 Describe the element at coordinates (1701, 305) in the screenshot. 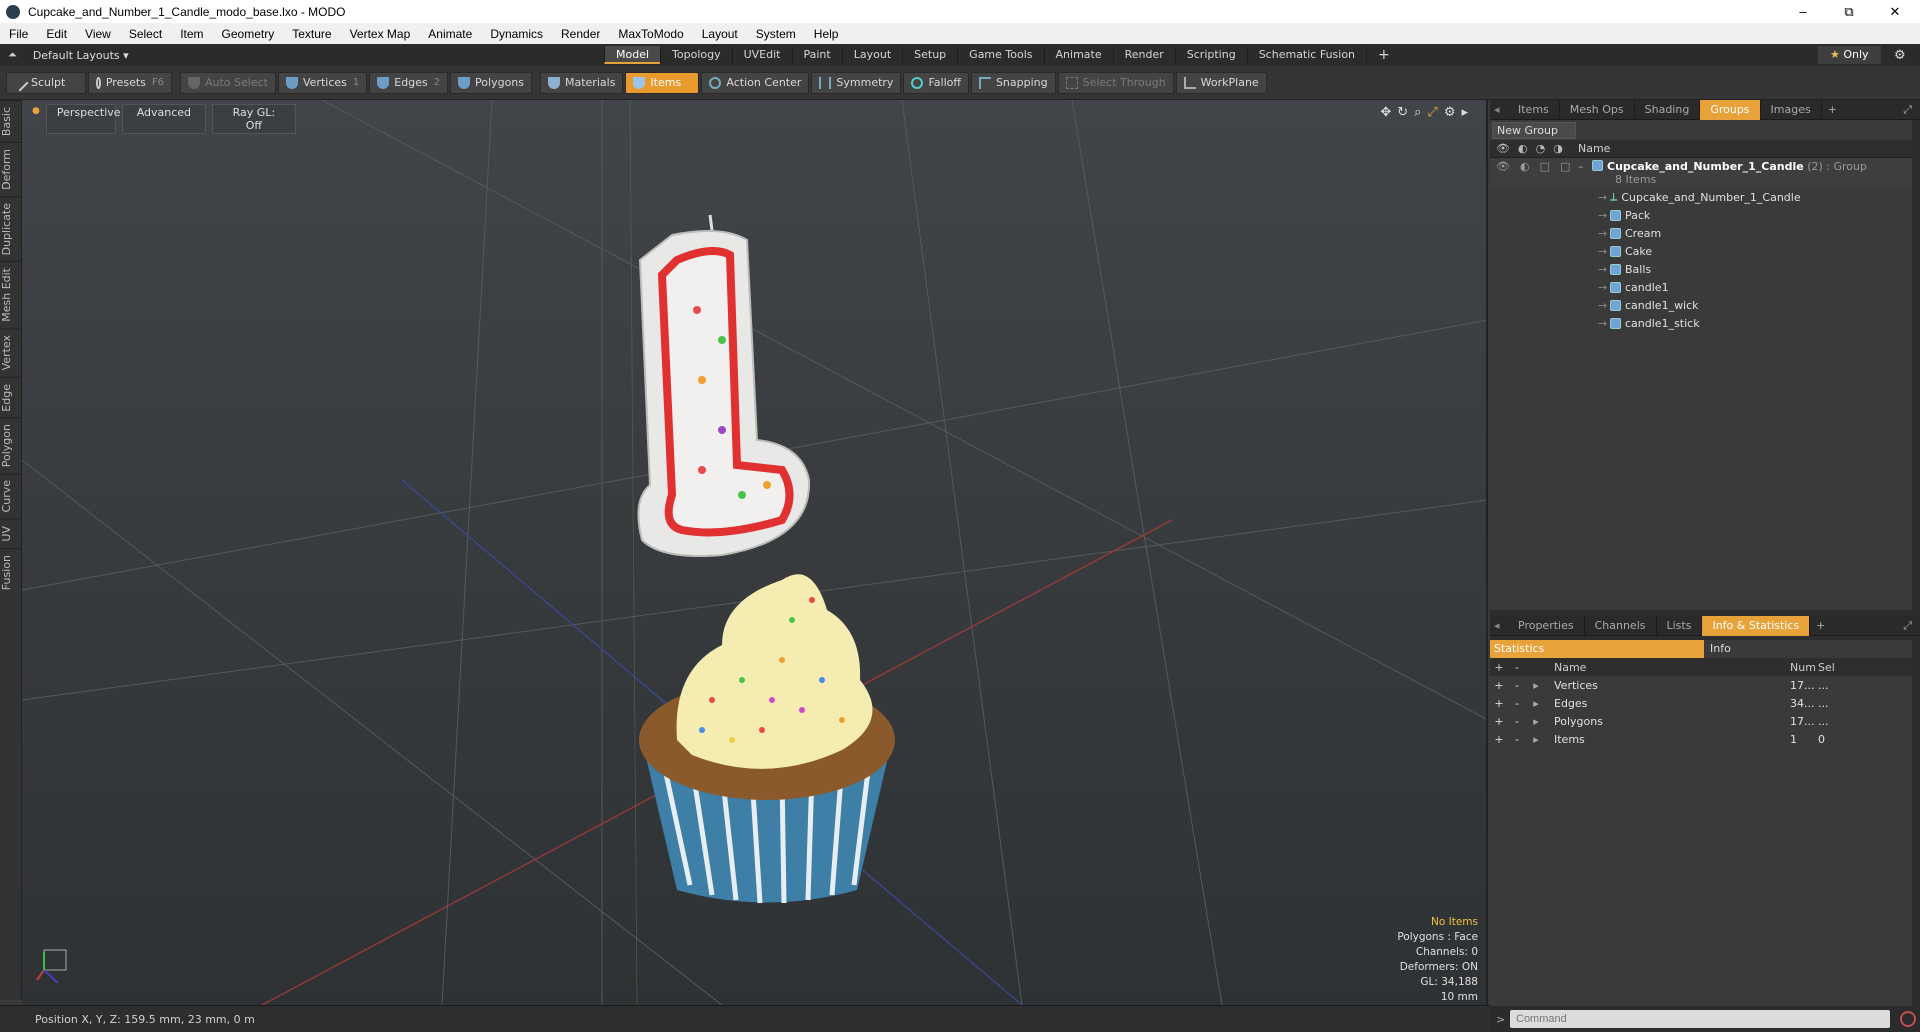

I see `tree-item: → candle1_wick` at that location.